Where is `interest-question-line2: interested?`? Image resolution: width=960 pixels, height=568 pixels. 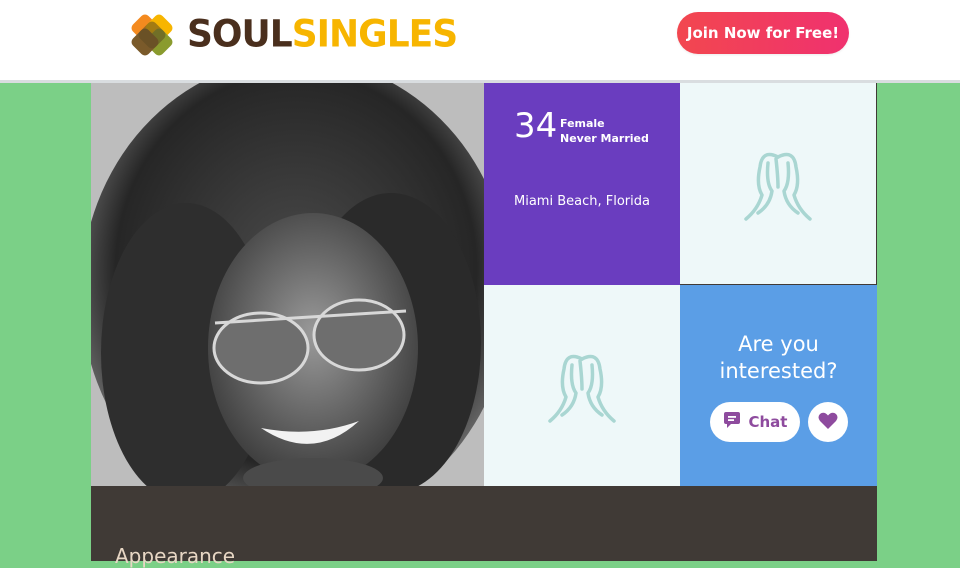
interest-question-line2: interested? is located at coordinates (778, 371).